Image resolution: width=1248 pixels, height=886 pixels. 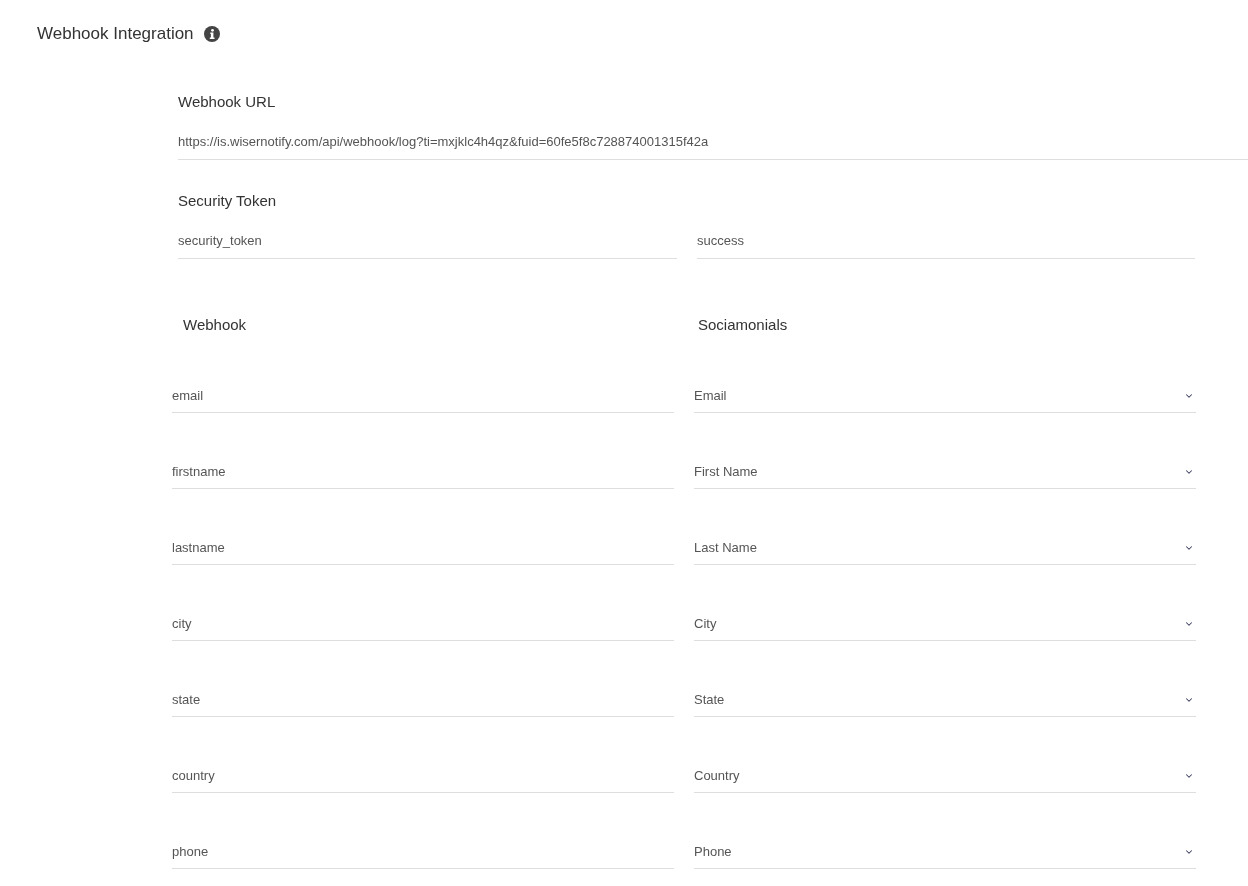 What do you see at coordinates (945, 472) in the screenshot?
I see `field-select: First Name` at bounding box center [945, 472].